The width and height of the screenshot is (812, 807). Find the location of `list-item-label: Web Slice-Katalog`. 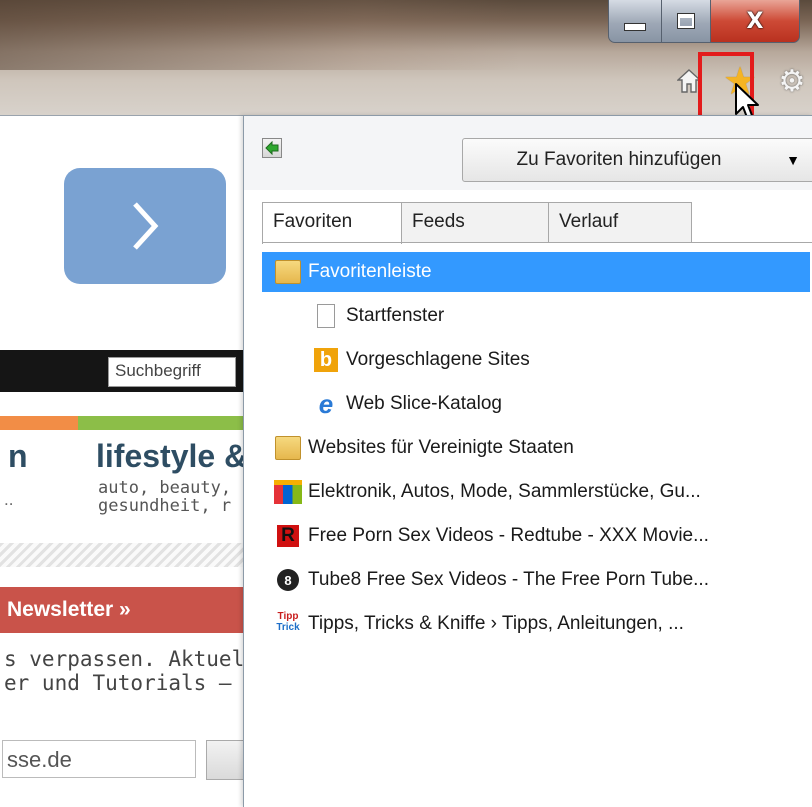

list-item-label: Web Slice-Katalog is located at coordinates (424, 403).